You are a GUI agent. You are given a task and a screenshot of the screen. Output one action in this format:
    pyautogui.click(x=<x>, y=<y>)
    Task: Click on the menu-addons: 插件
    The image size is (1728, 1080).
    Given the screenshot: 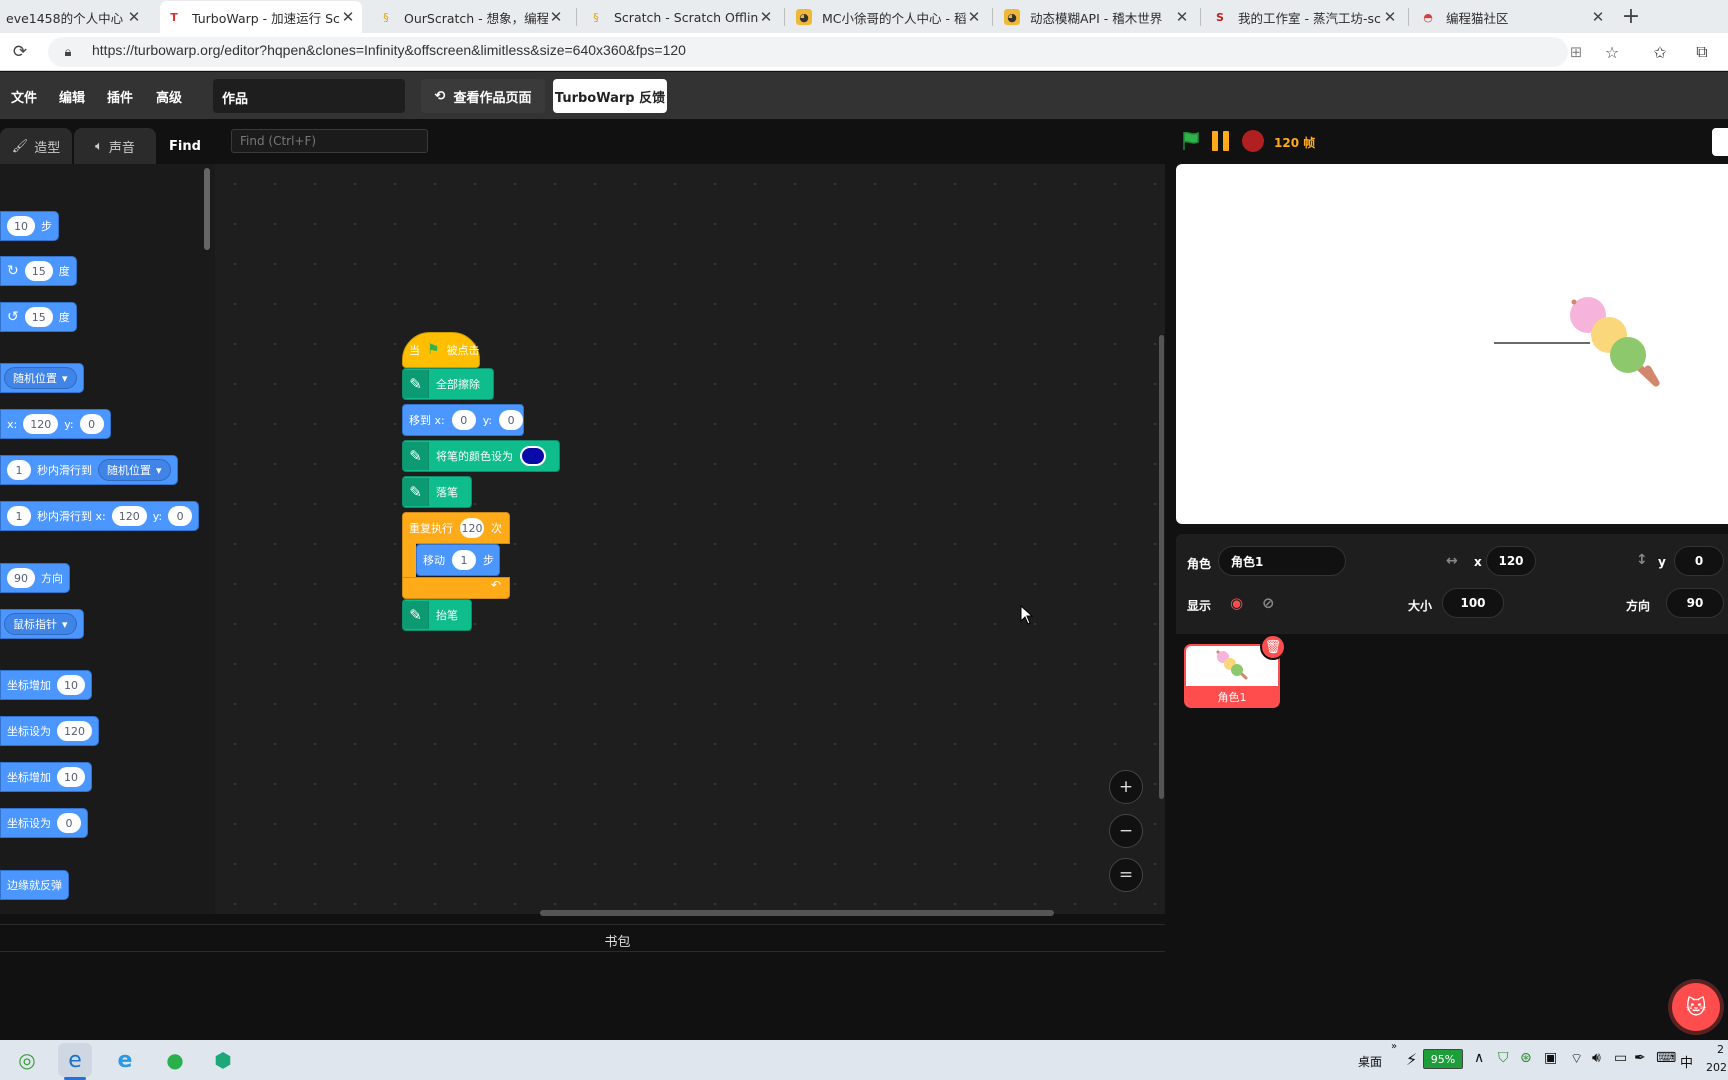 What is the action you would take?
    pyautogui.click(x=120, y=96)
    